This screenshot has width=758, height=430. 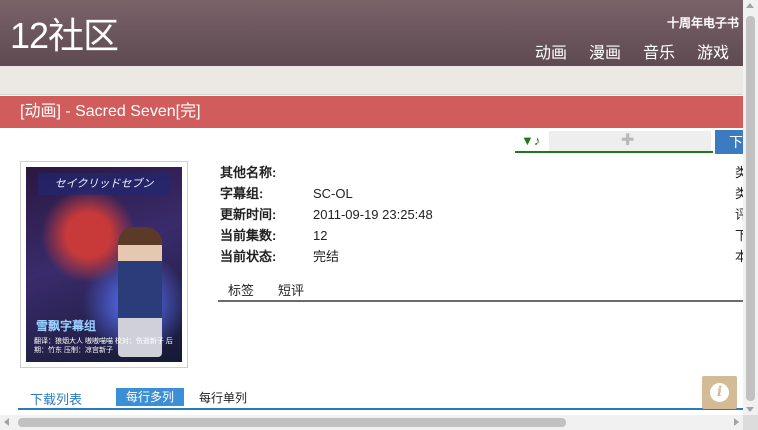 What do you see at coordinates (659, 51) in the screenshot?
I see `nav-music: 音乐` at bounding box center [659, 51].